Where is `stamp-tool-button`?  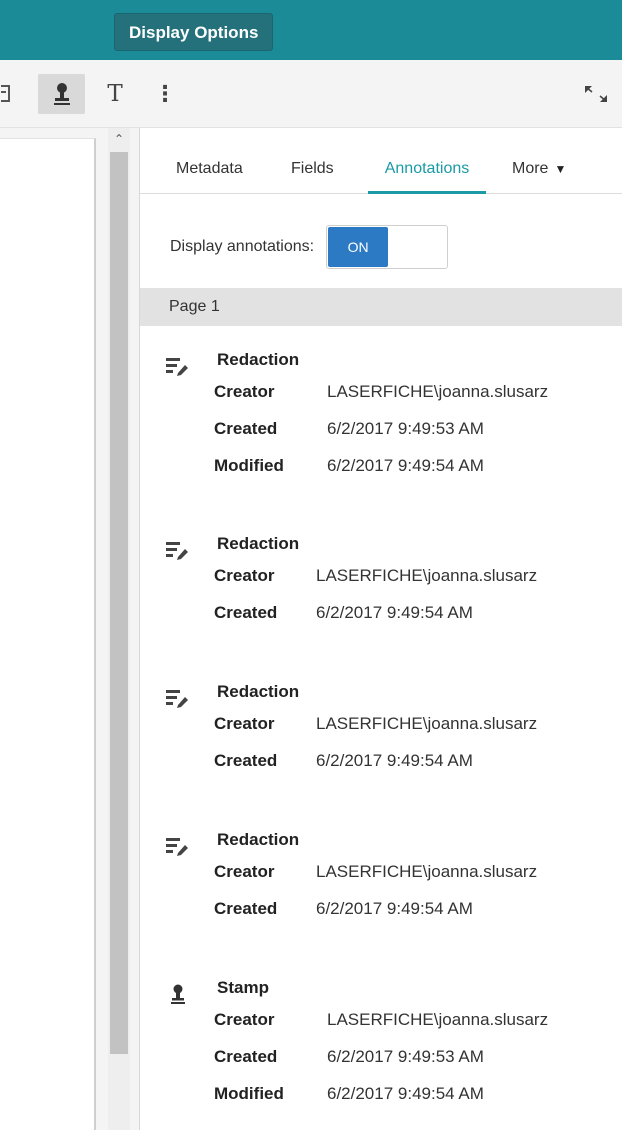 stamp-tool-button is located at coordinates (61, 94).